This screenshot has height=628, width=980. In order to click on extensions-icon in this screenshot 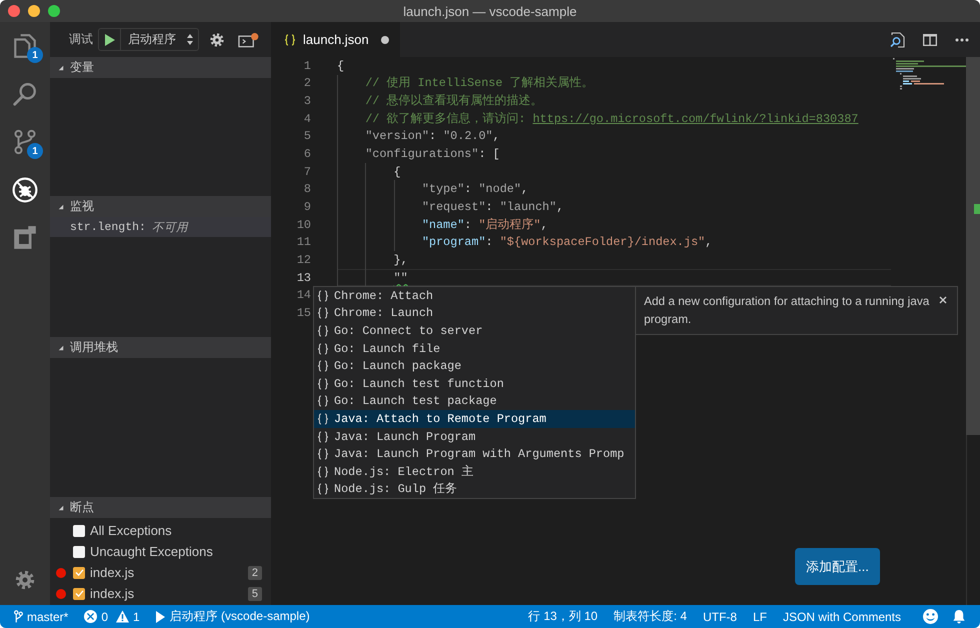, I will do `click(25, 238)`.